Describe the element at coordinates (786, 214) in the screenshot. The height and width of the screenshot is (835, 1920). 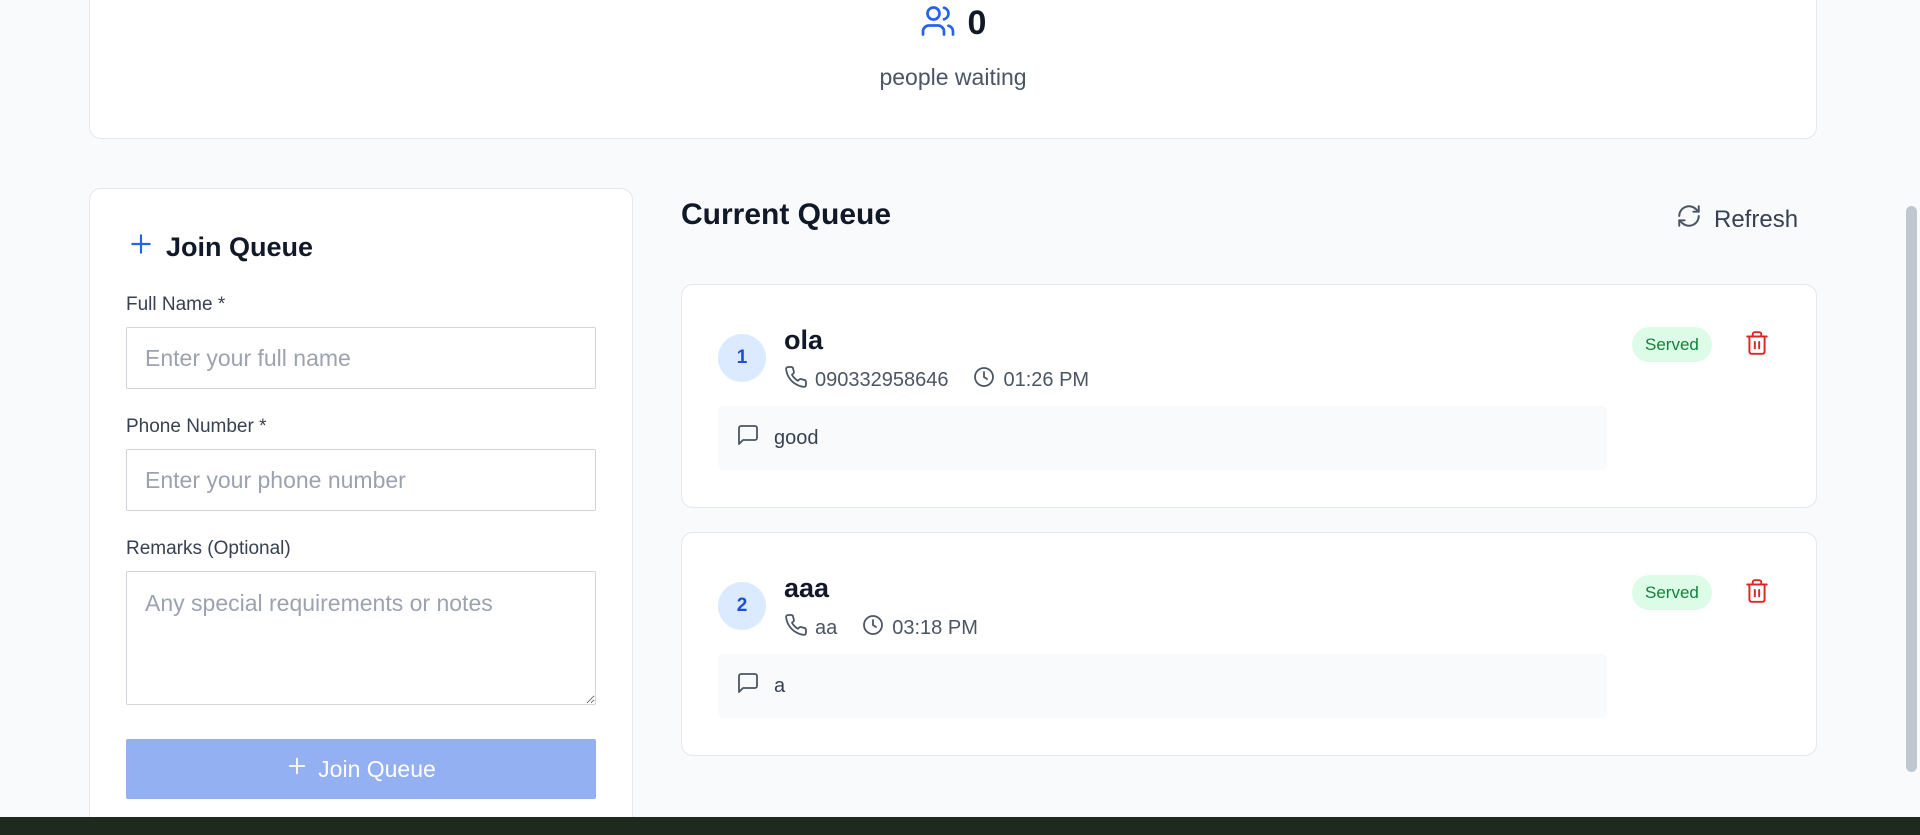
I see `current-queue-title: Current Queue` at that location.